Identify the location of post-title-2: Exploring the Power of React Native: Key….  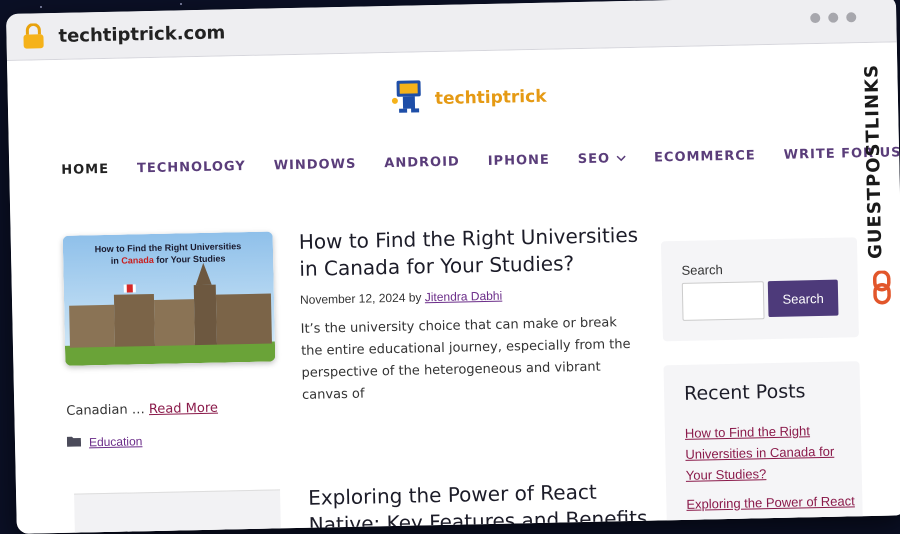
(478, 506).